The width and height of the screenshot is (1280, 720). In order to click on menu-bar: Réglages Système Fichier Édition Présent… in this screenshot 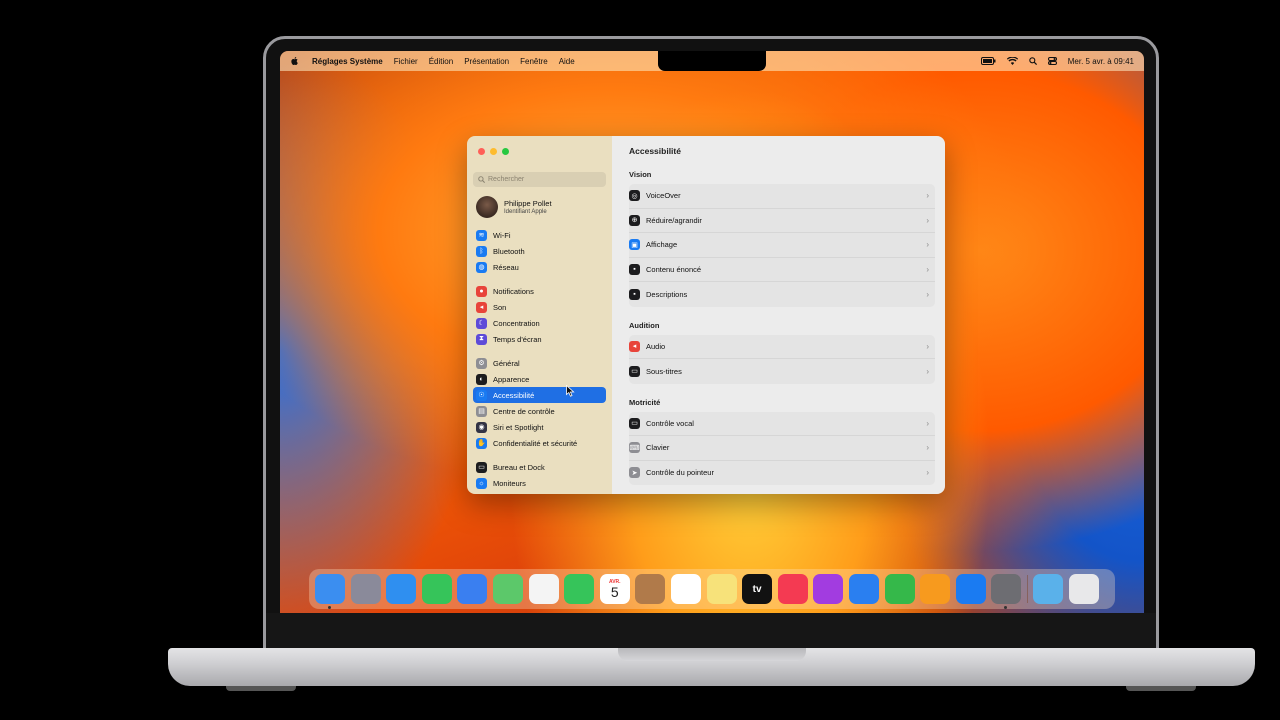, I will do `click(712, 61)`.